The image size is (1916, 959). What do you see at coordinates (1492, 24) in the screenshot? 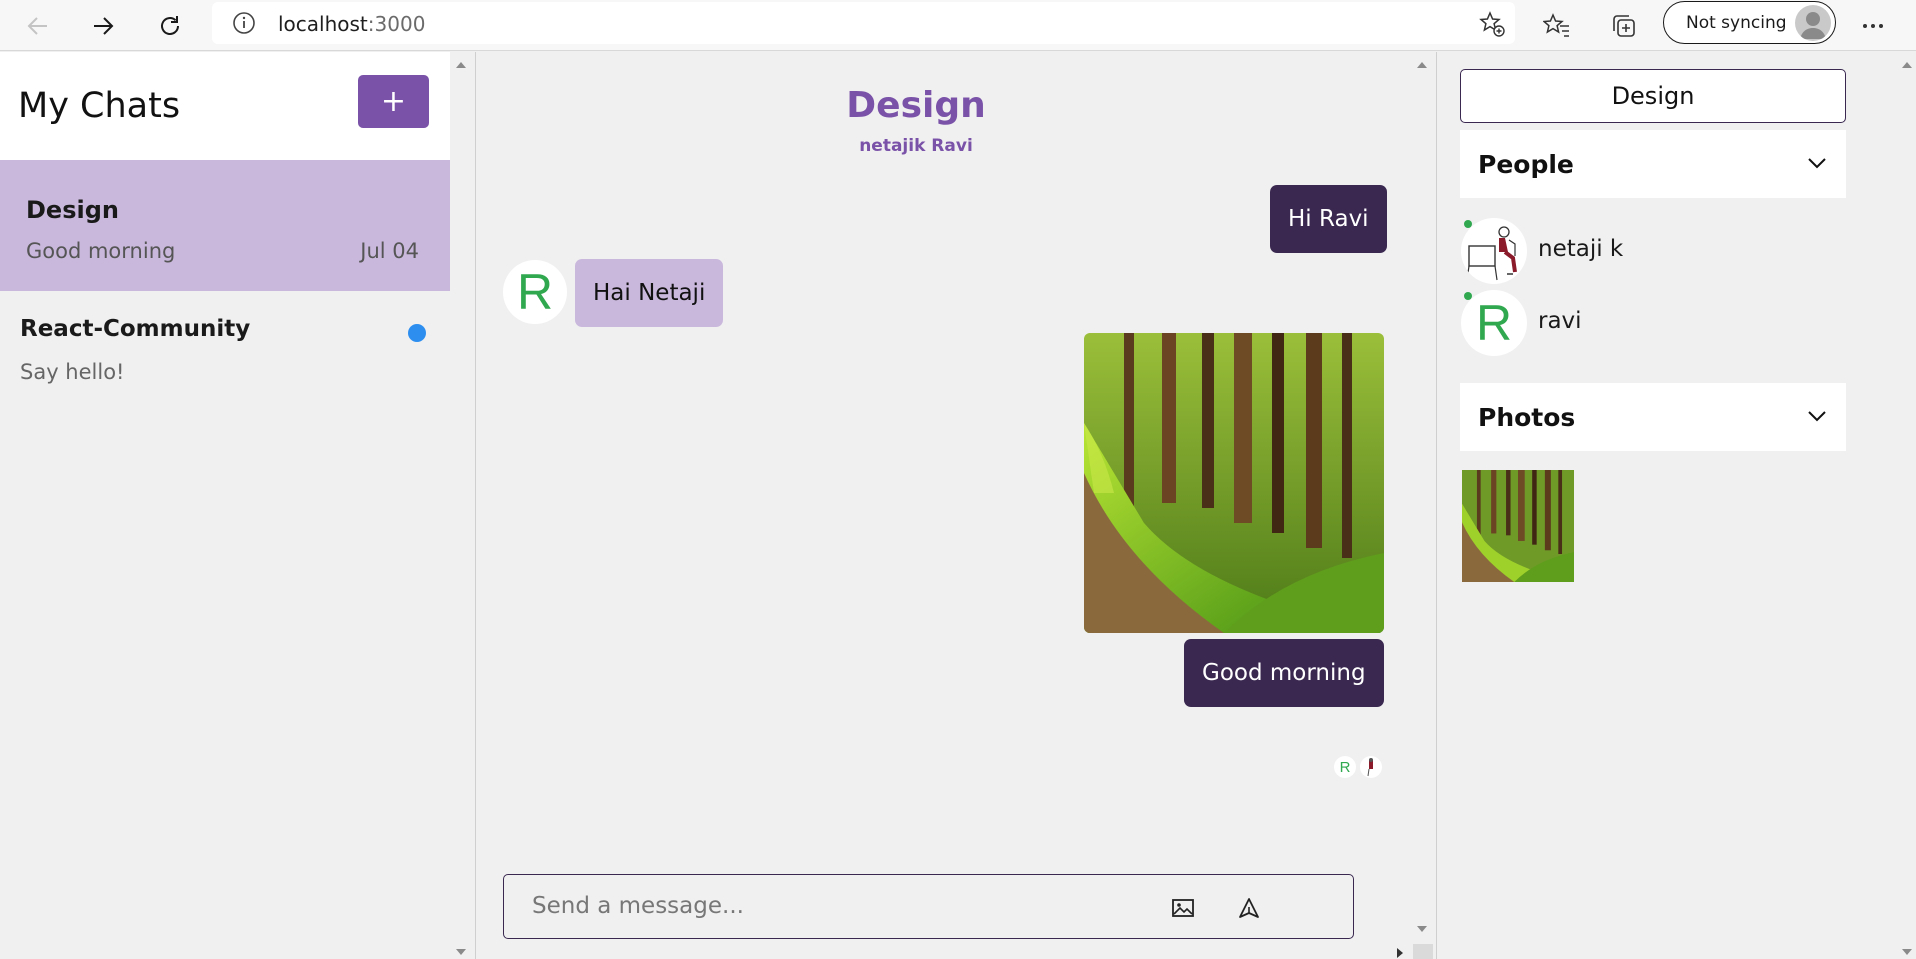
I see `add-favorite-icon` at bounding box center [1492, 24].